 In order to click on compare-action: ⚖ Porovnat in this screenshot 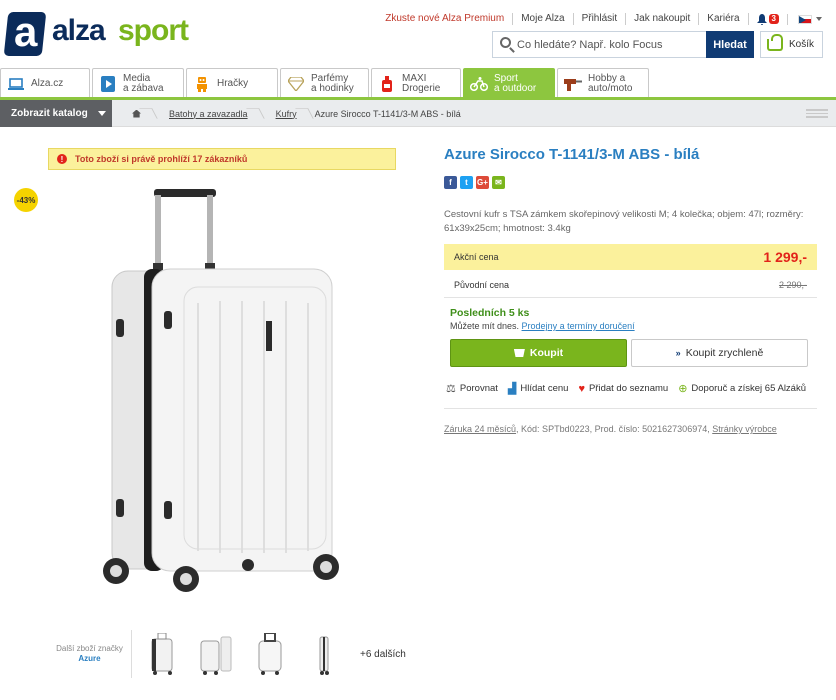, I will do `click(472, 388)`.